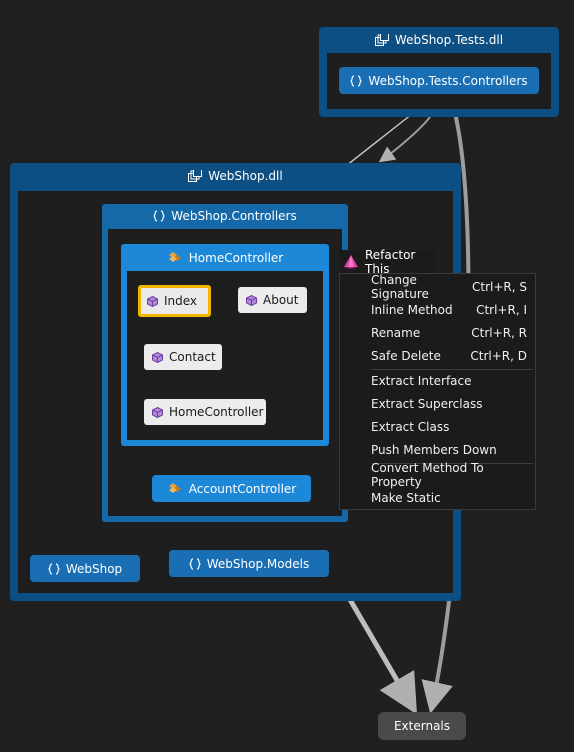 This screenshot has height=752, width=574. Describe the element at coordinates (351, 262) in the screenshot. I see `refactor-icon` at that location.